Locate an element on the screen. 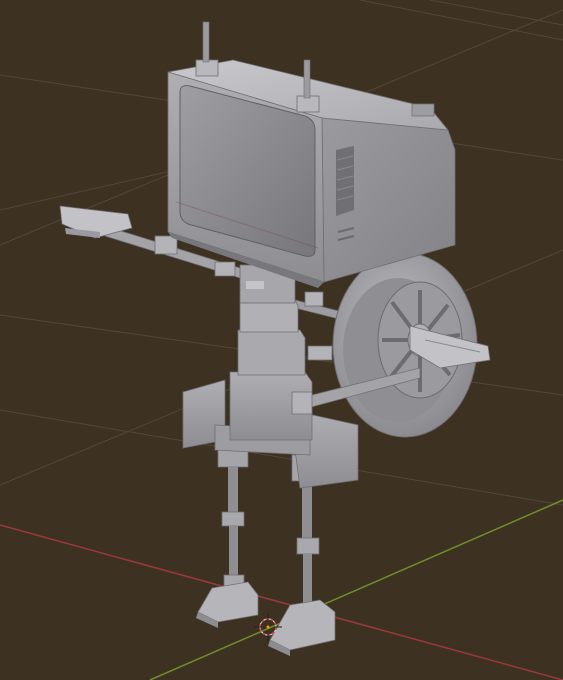 The height and width of the screenshot is (680, 563). left-leg is located at coordinates (233, 517).